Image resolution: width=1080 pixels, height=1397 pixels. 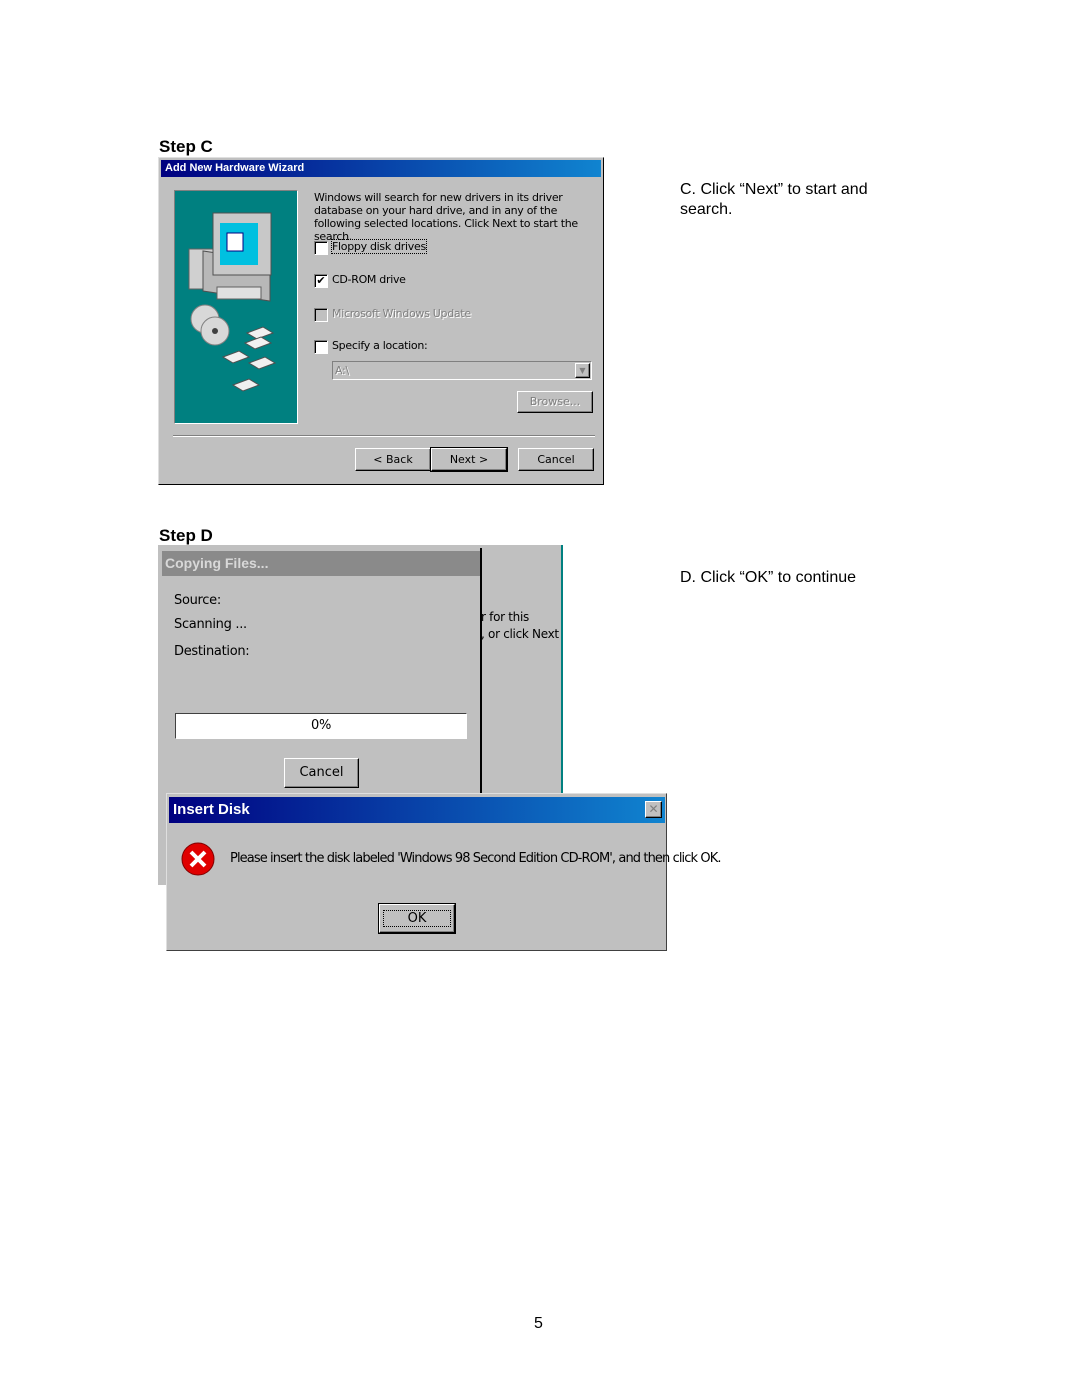 What do you see at coordinates (380, 345) in the screenshot?
I see `specify-location-label: Specify a location:` at bounding box center [380, 345].